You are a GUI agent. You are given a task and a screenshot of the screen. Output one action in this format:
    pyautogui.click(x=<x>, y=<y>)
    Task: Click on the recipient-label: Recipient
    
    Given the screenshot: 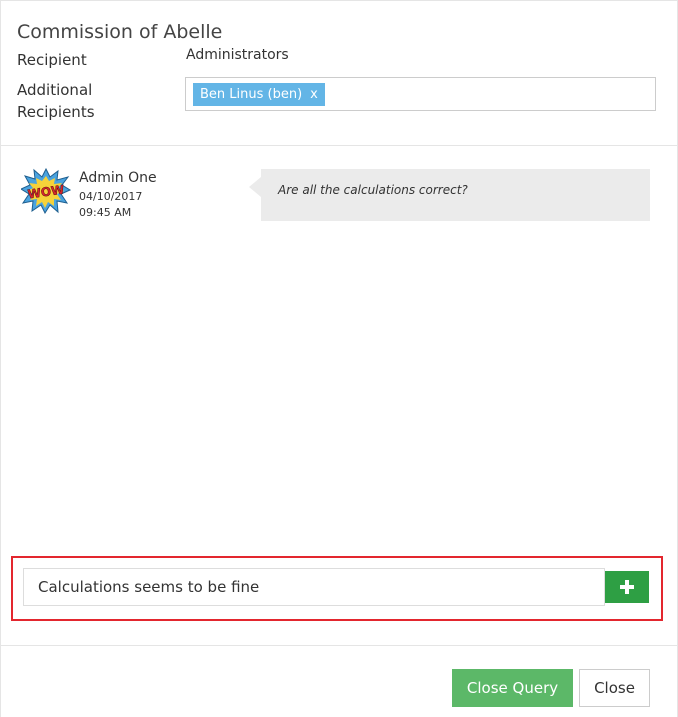 What is the action you would take?
    pyautogui.click(x=52, y=60)
    